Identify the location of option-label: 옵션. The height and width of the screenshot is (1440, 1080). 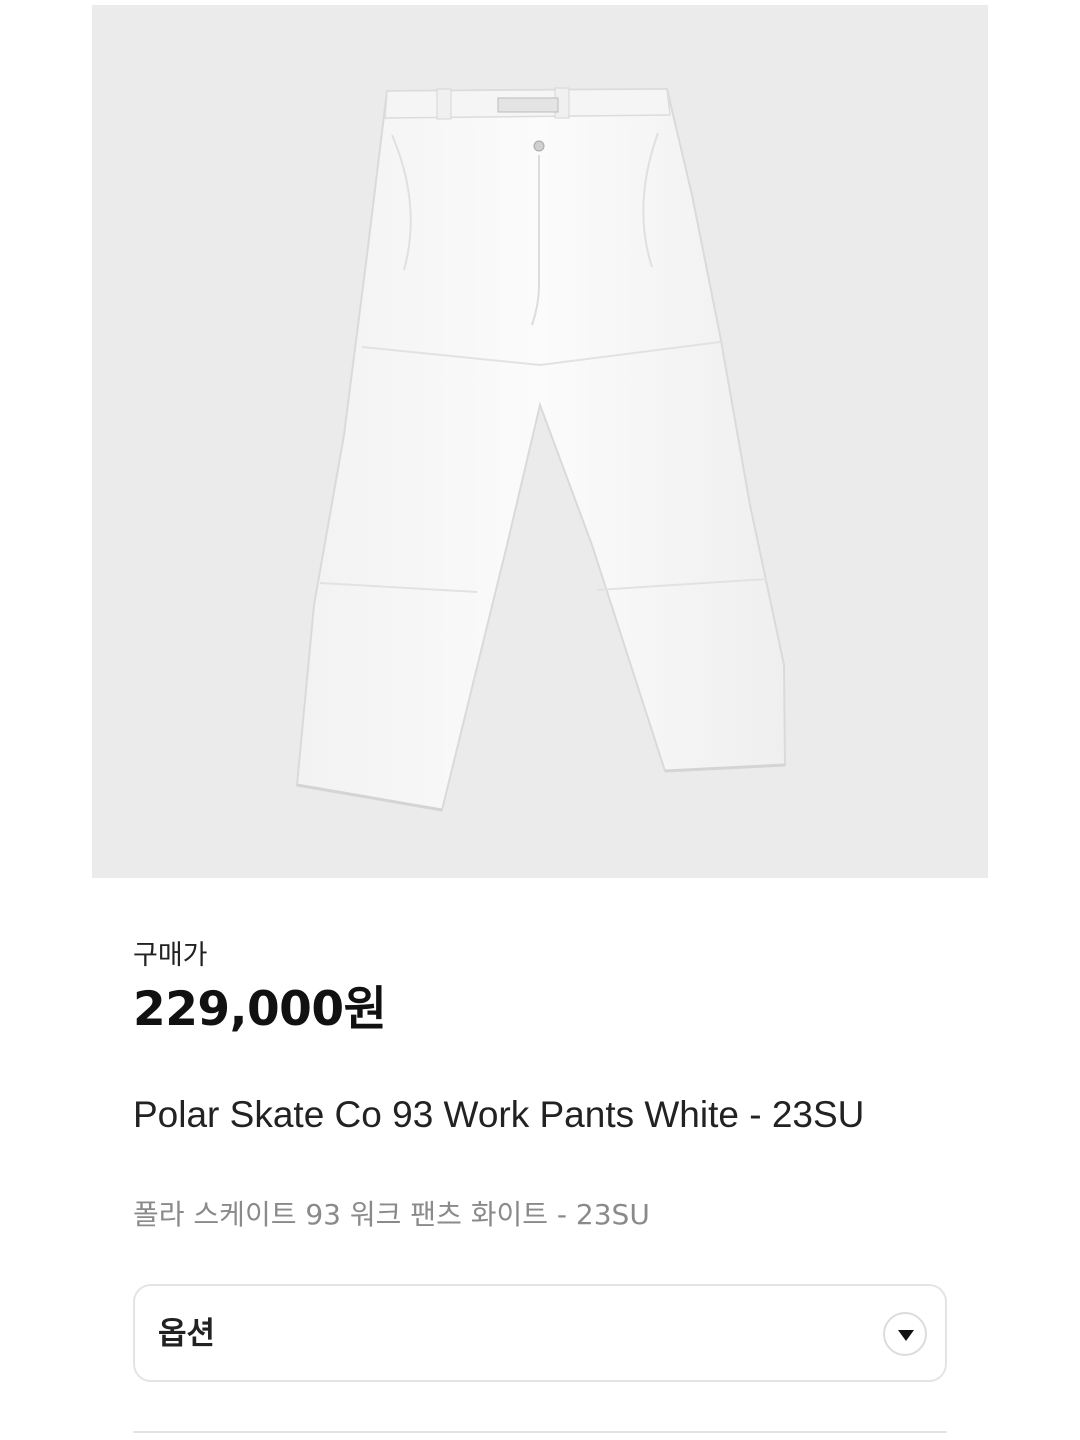
(187, 1334).